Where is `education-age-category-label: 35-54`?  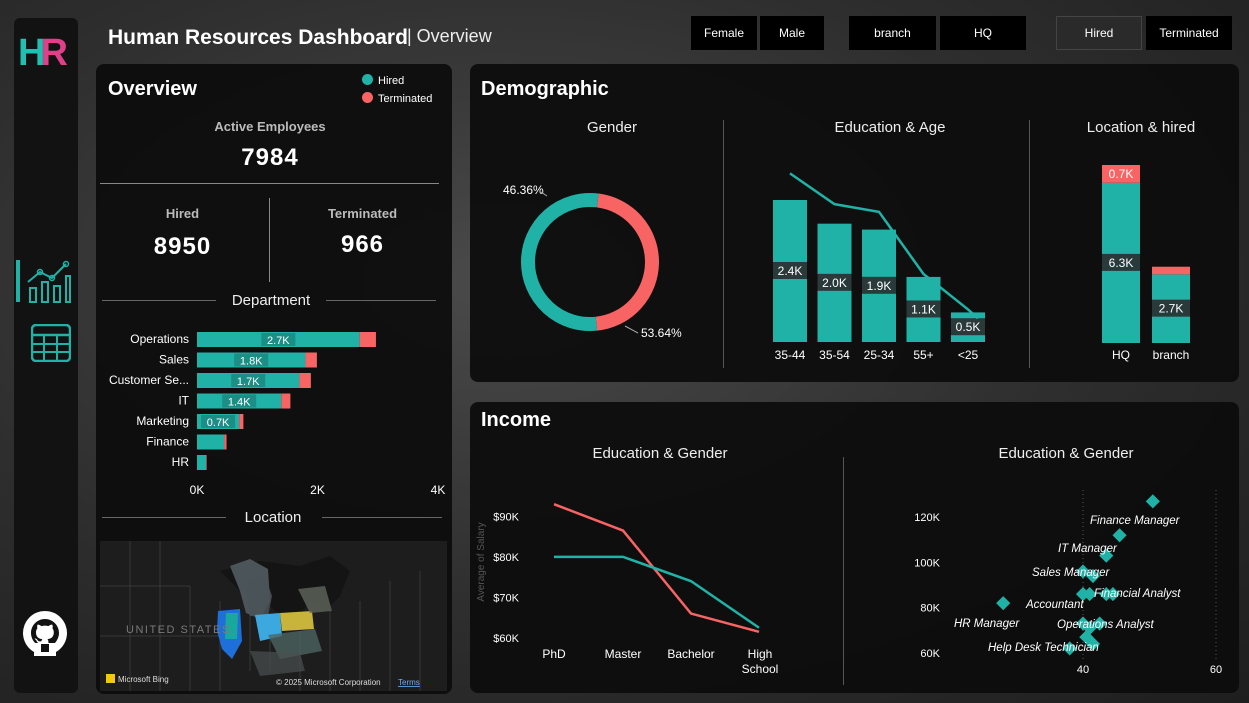
education-age-category-label: 35-54 is located at coordinates (834, 355).